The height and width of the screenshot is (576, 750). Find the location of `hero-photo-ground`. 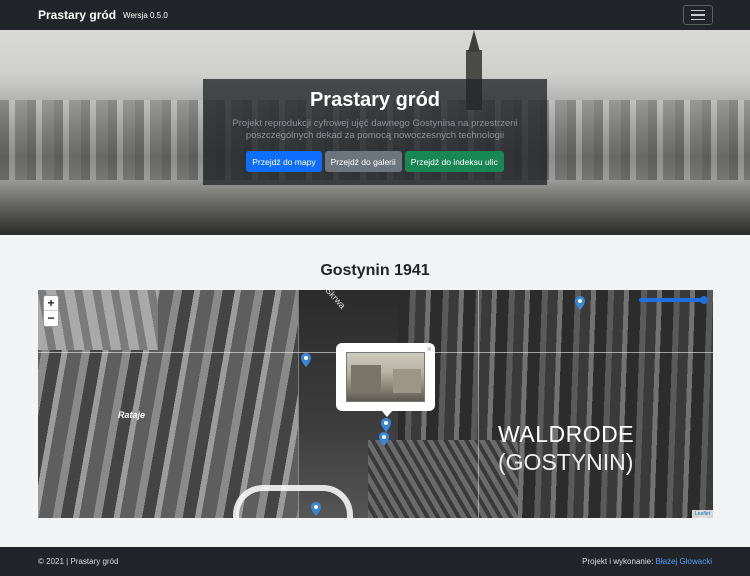

hero-photo-ground is located at coordinates (375, 207).